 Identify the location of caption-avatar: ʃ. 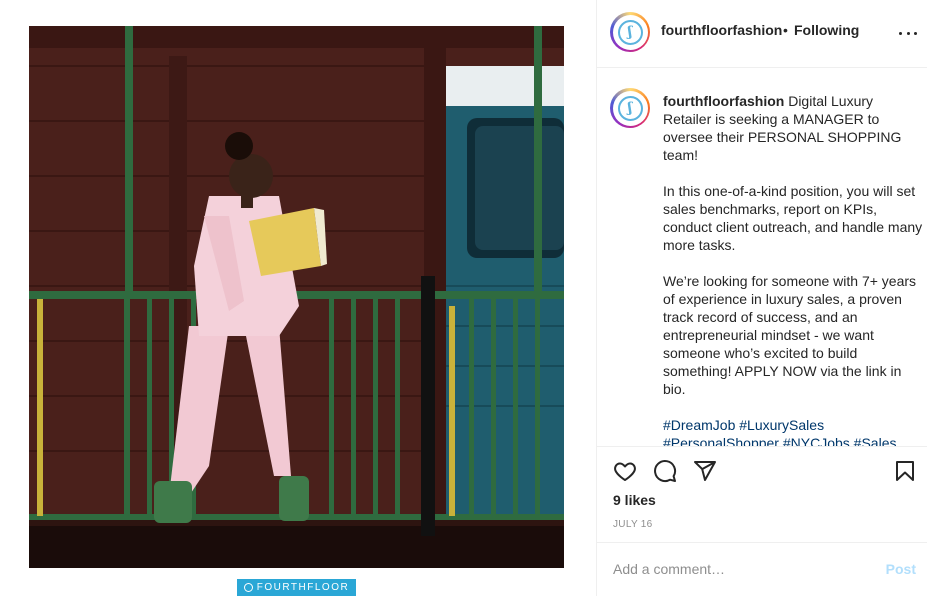
(630, 108).